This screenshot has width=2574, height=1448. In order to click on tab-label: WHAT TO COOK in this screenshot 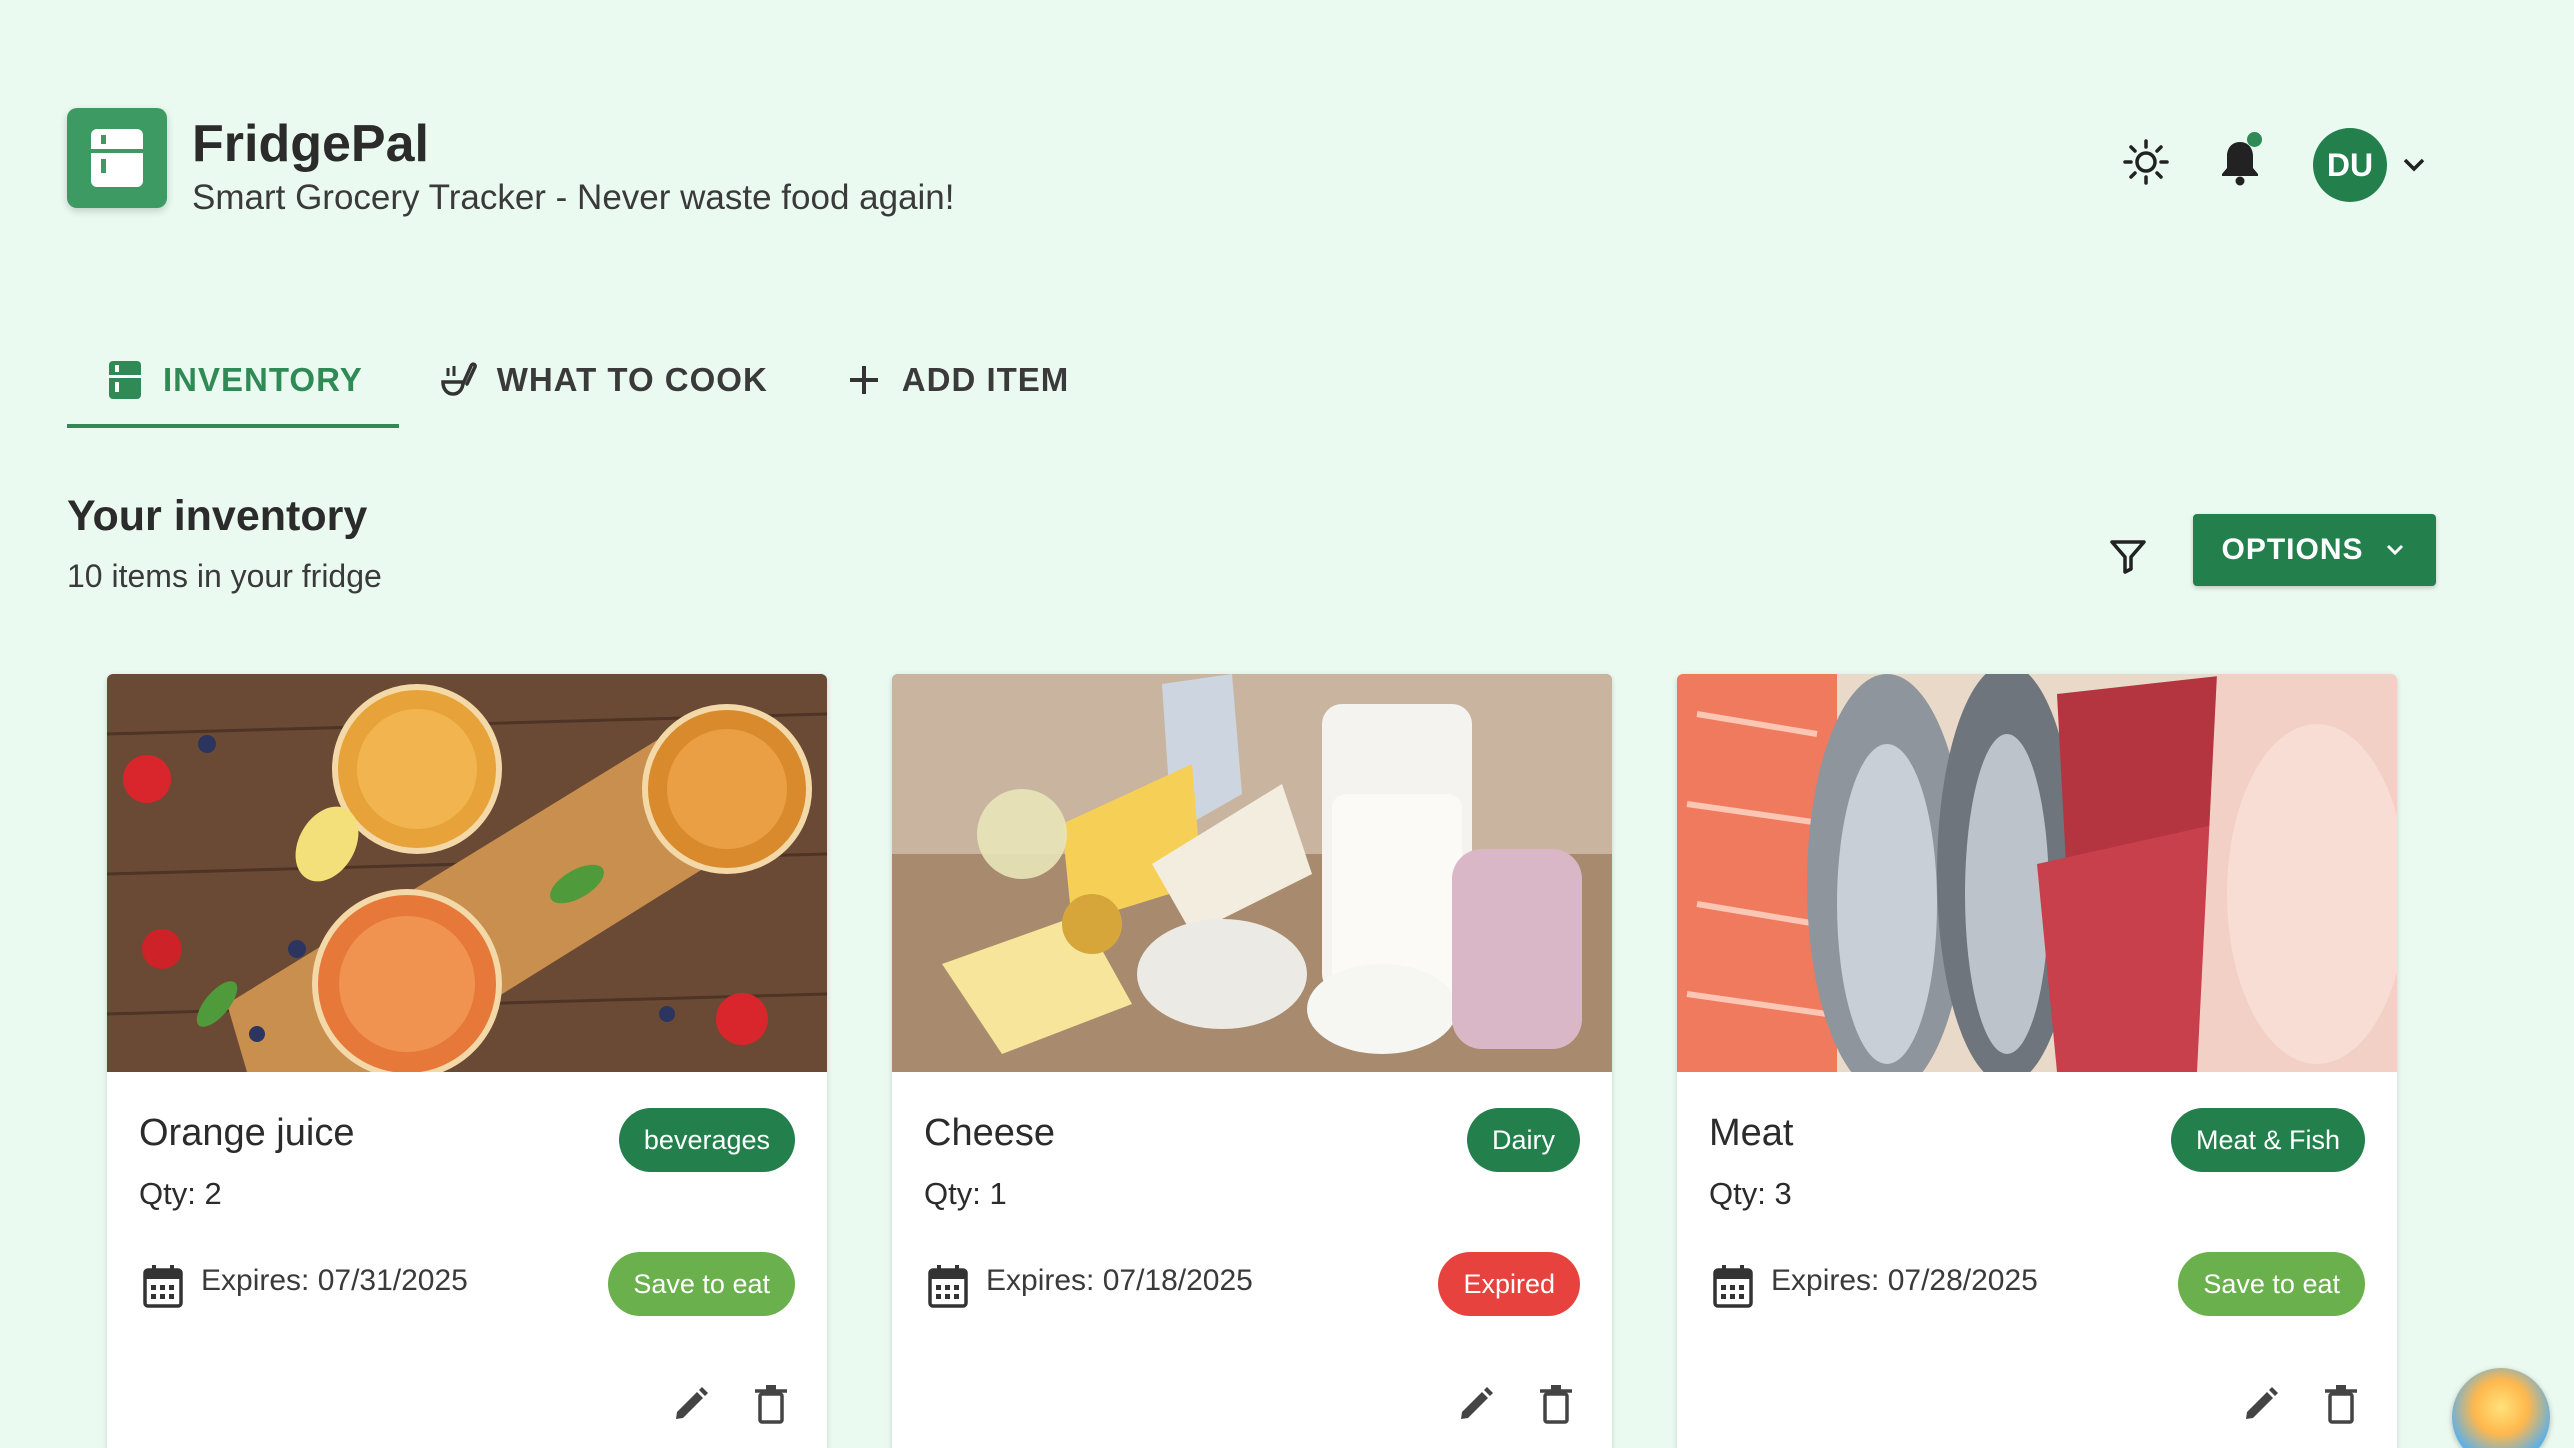, I will do `click(632, 379)`.